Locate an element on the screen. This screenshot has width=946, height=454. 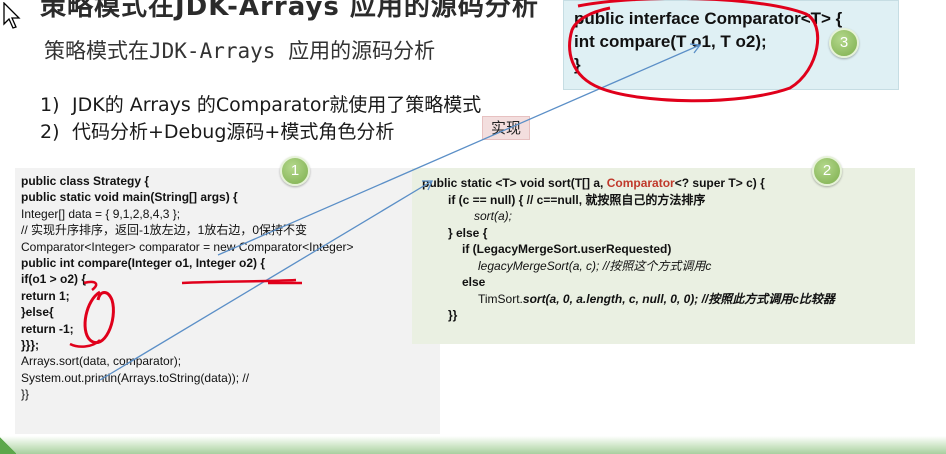
code-line: return 1; is located at coordinates (45, 295).